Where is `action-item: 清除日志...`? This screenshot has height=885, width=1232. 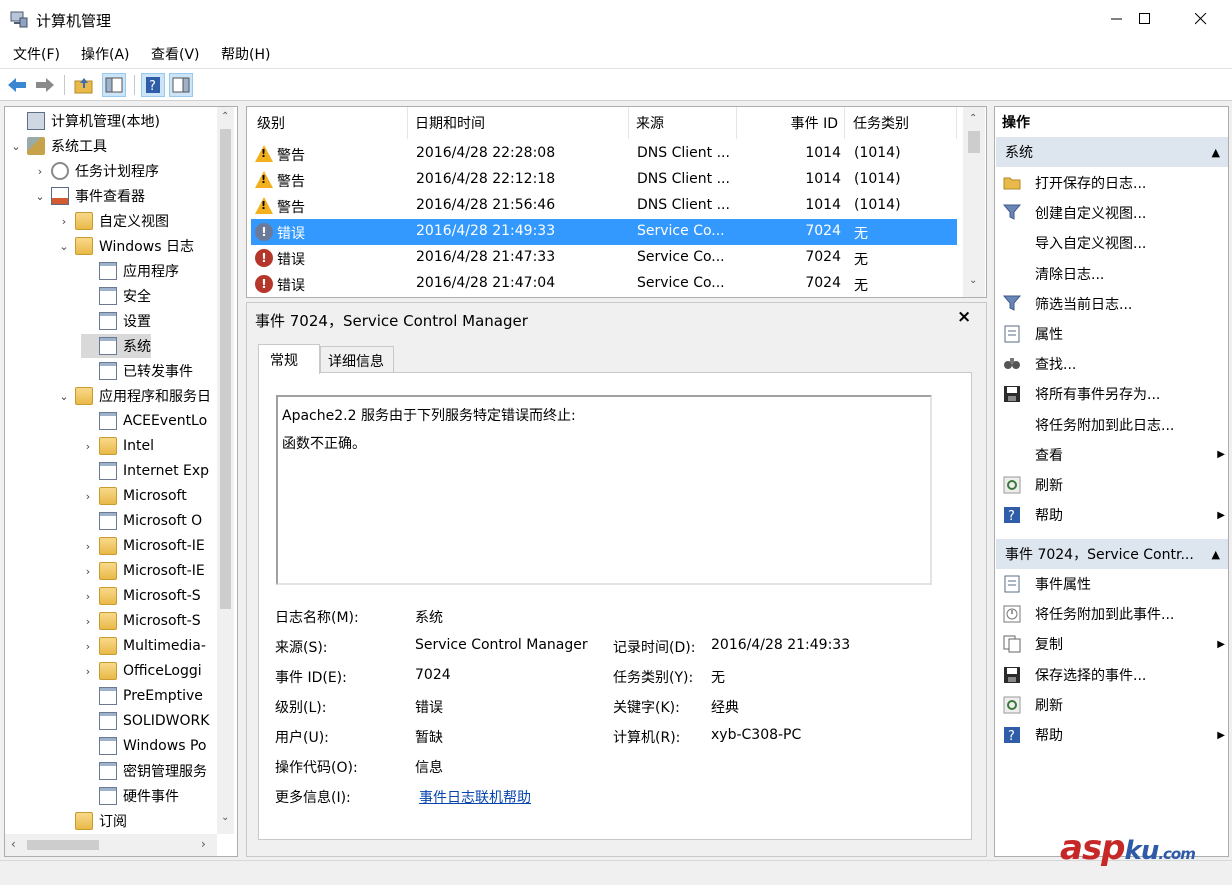 action-item: 清除日志... is located at coordinates (1115, 274).